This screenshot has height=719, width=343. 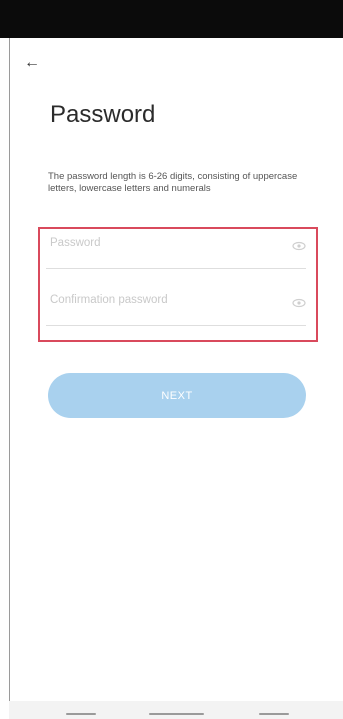 I want to click on next-button: NEXT, so click(x=177, y=395).